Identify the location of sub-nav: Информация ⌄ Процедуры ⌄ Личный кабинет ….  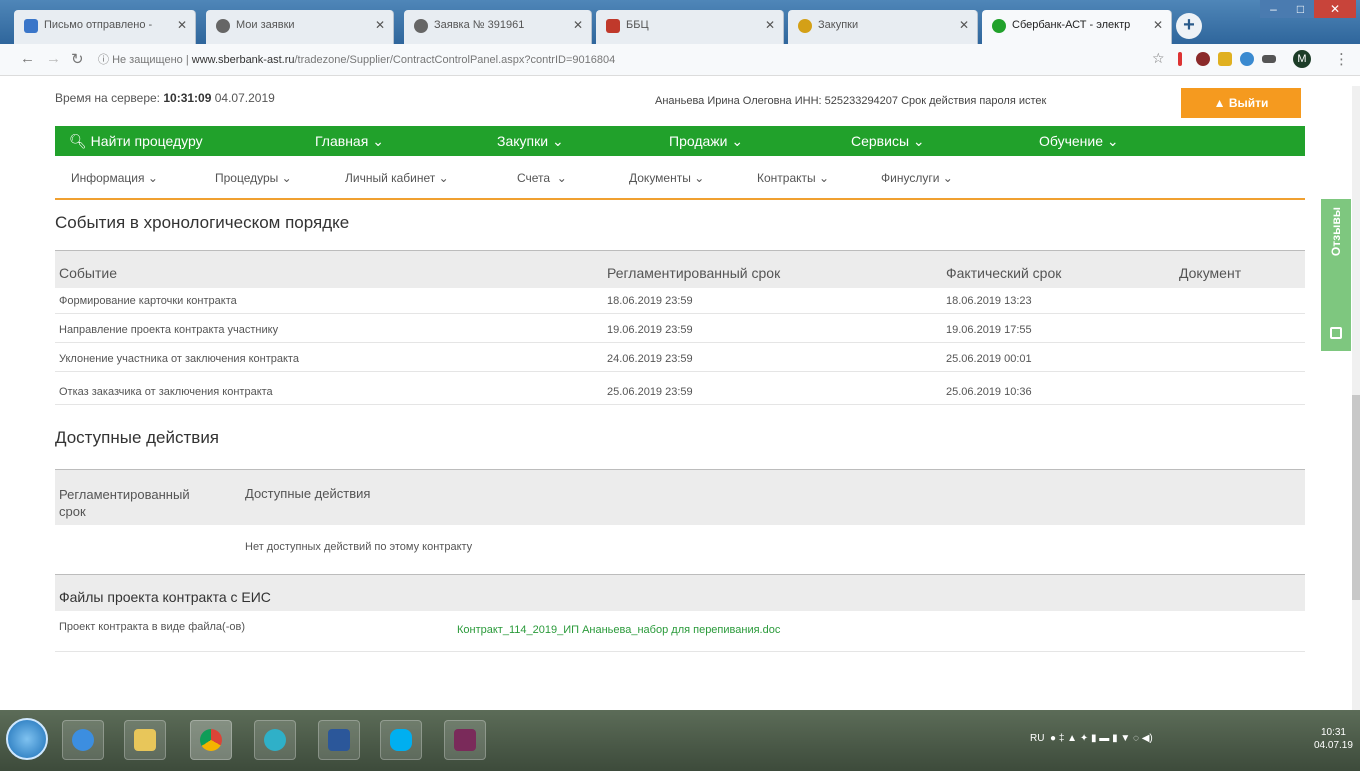
(680, 180).